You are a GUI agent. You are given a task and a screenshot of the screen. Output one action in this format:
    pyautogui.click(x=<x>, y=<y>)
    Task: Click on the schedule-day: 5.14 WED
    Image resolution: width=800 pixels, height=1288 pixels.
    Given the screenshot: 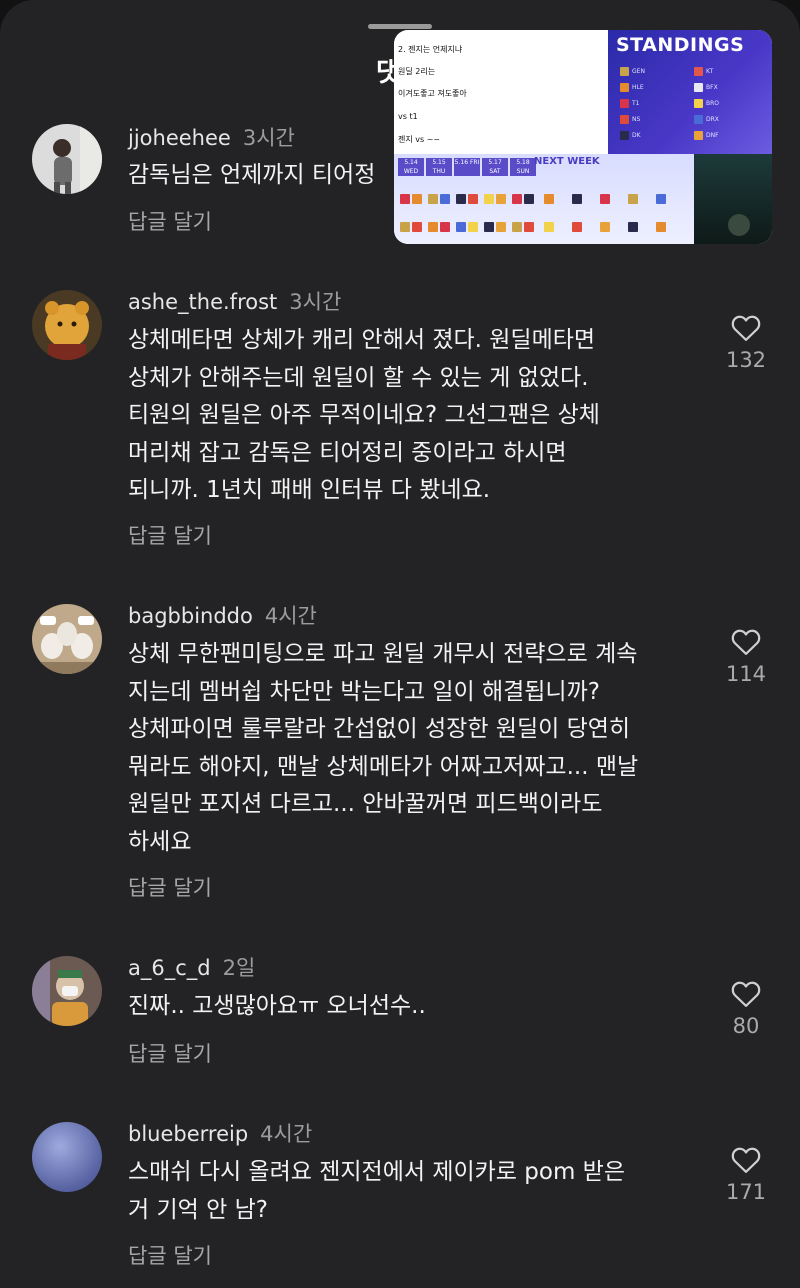 What is the action you would take?
    pyautogui.click(x=411, y=167)
    